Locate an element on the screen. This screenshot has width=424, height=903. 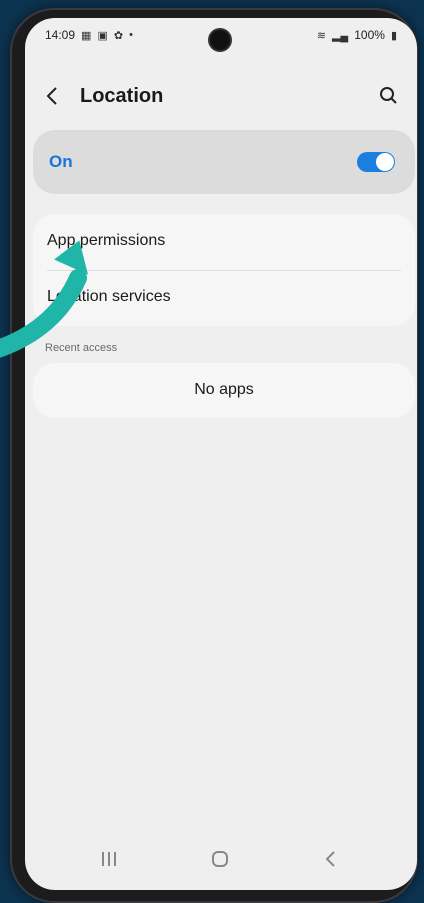
signal-icon: ▂▄ is located at coordinates (340, 35).